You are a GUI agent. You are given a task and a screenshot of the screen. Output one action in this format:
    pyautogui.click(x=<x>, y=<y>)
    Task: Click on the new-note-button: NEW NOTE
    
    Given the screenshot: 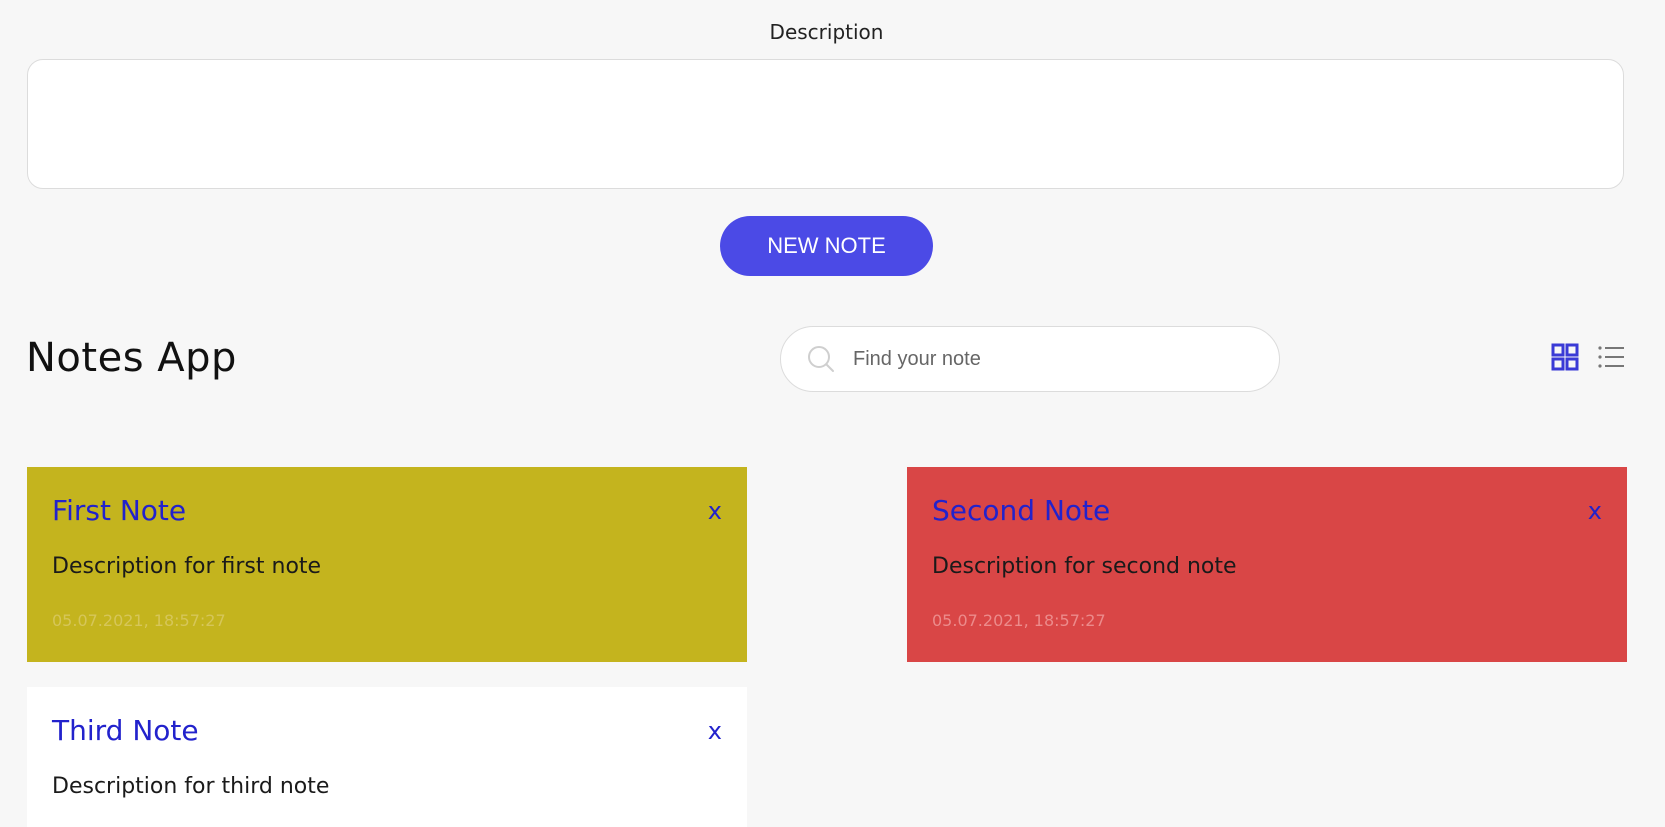 What is the action you would take?
    pyautogui.click(x=826, y=246)
    